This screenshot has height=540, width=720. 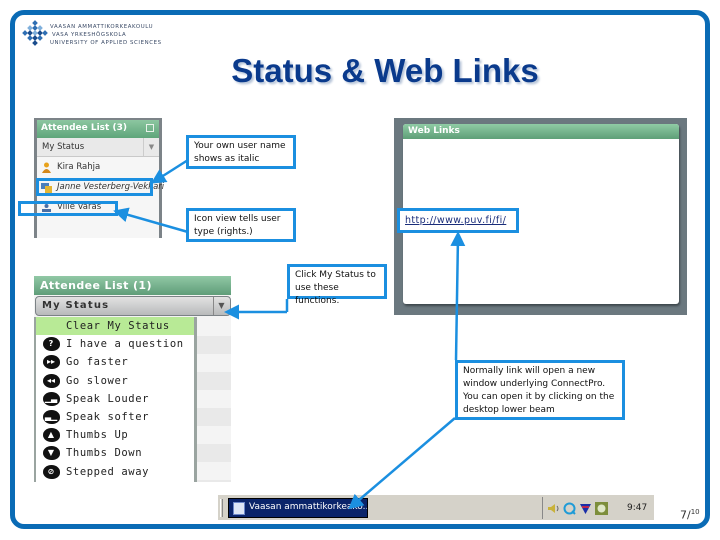 I want to click on windows-taskbar: Vaasan ammattikorkeako... 9:47, so click(x=436, y=507).